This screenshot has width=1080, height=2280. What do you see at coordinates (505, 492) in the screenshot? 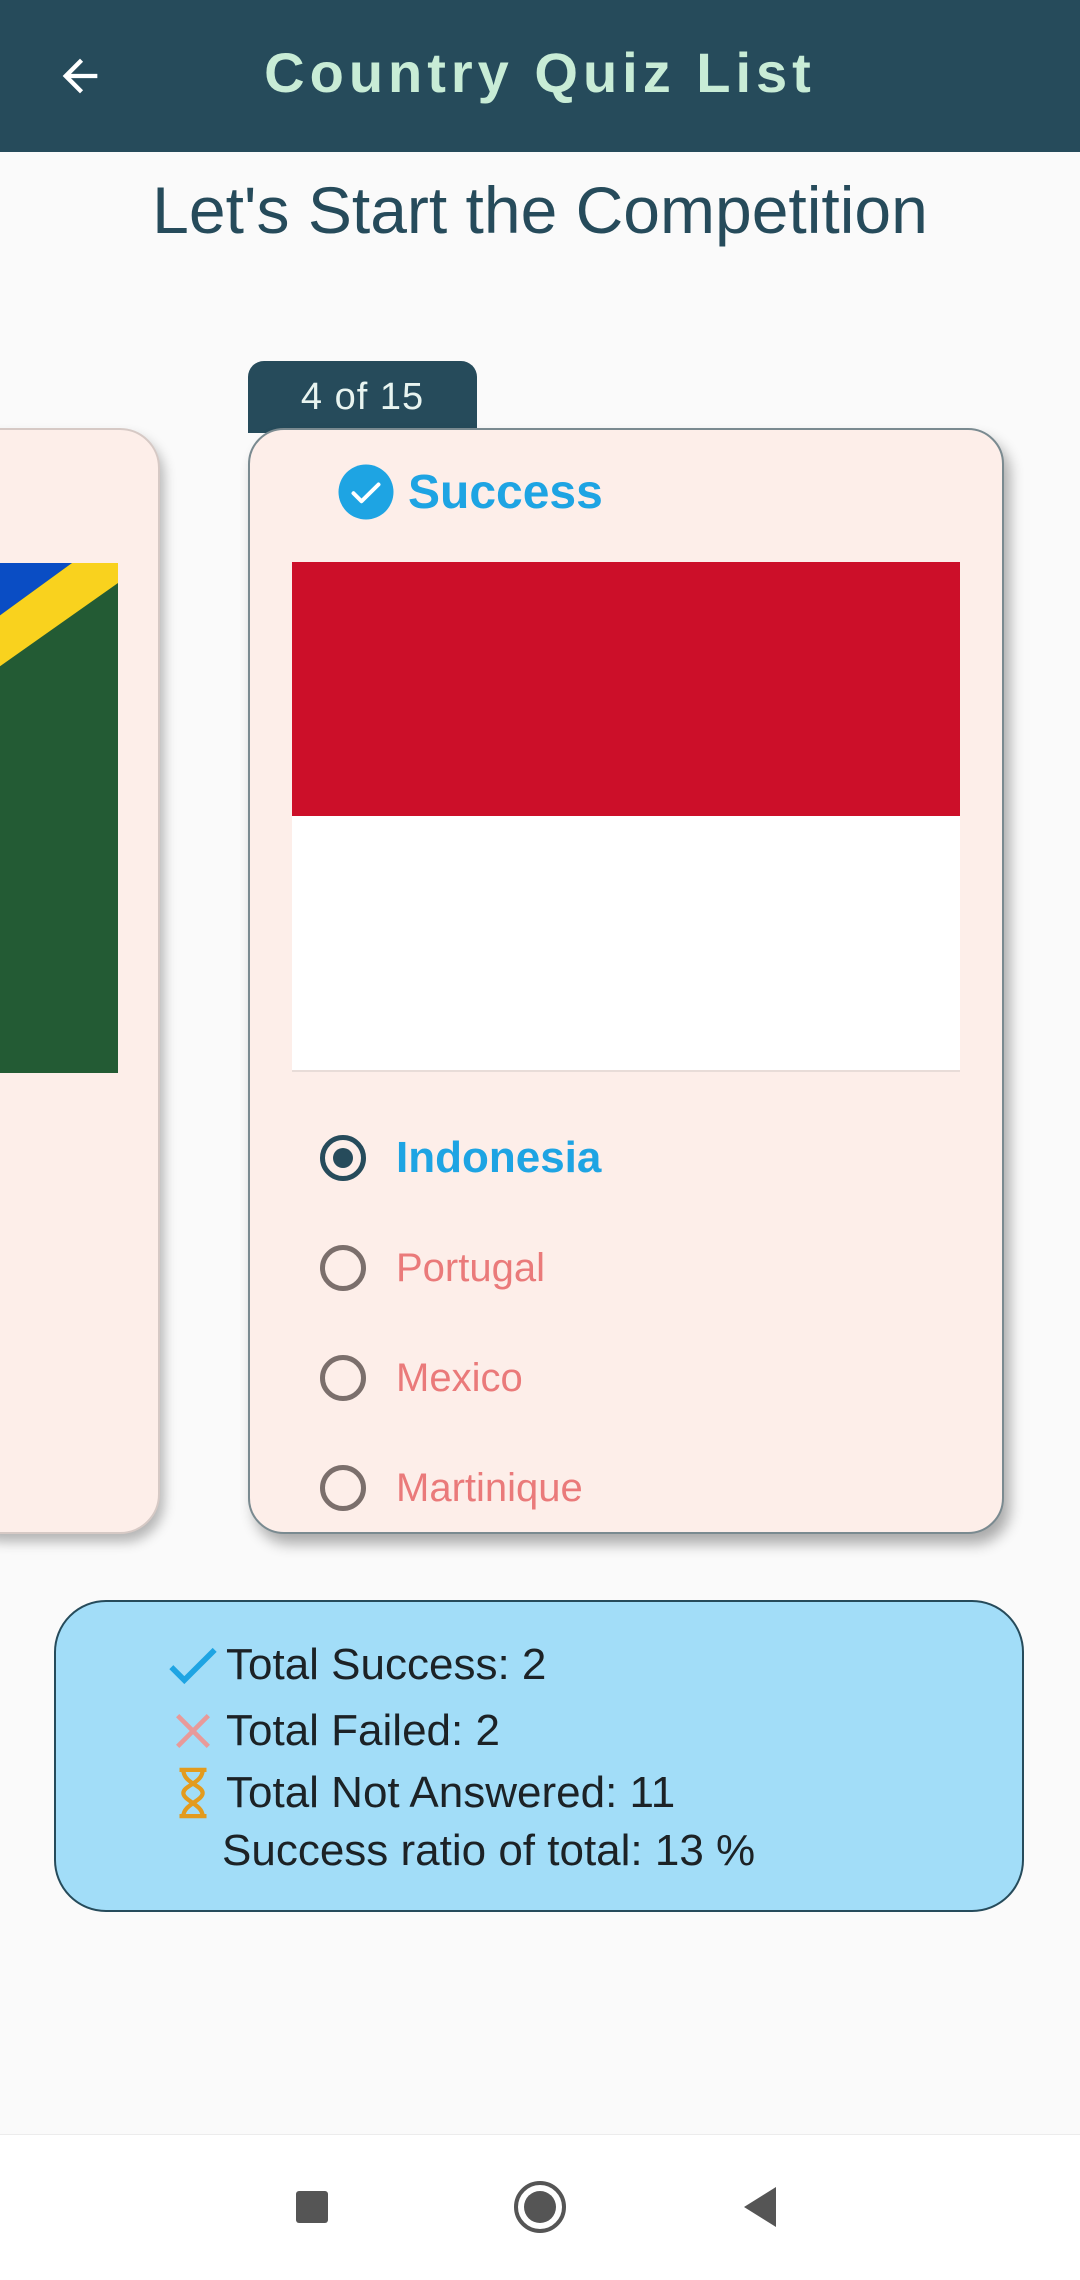
I see `status-label: Success` at bounding box center [505, 492].